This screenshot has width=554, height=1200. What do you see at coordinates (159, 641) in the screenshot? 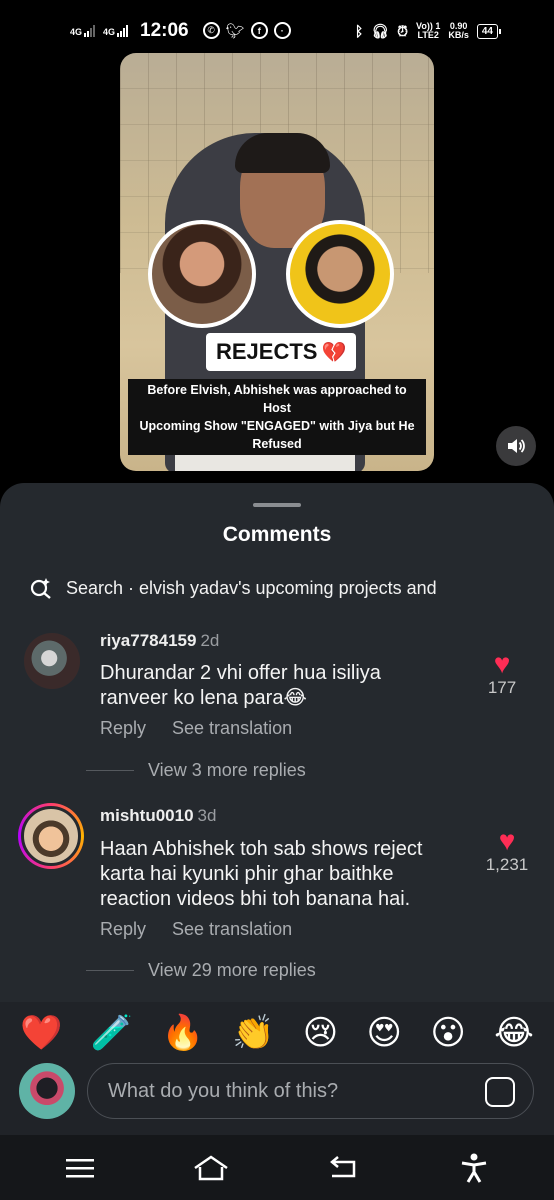
I see `comment-username: riya7784159 2d` at bounding box center [159, 641].